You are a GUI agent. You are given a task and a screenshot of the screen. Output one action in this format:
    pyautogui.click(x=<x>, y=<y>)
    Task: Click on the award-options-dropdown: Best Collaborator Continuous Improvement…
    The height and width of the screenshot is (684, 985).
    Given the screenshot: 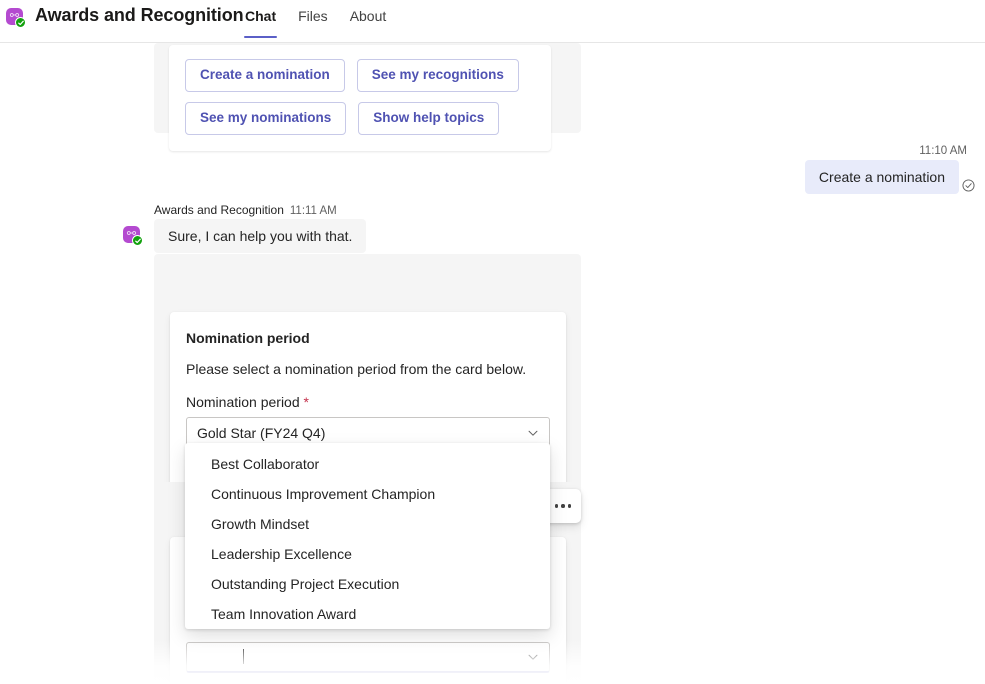 What is the action you would take?
    pyautogui.click(x=367, y=536)
    